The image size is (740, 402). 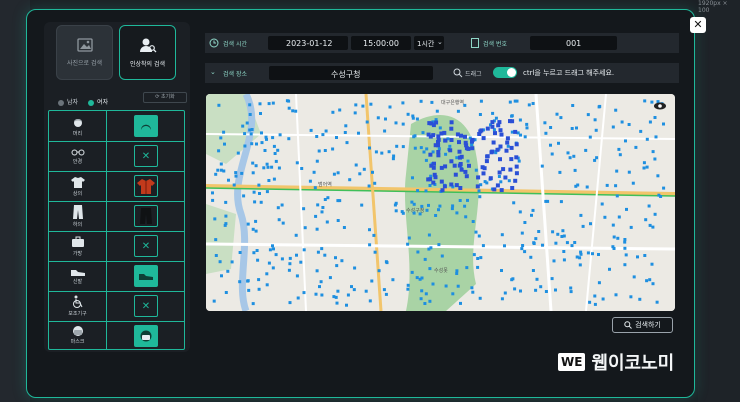 I want to click on date-input: 2023-01-12, so click(x=308, y=43).